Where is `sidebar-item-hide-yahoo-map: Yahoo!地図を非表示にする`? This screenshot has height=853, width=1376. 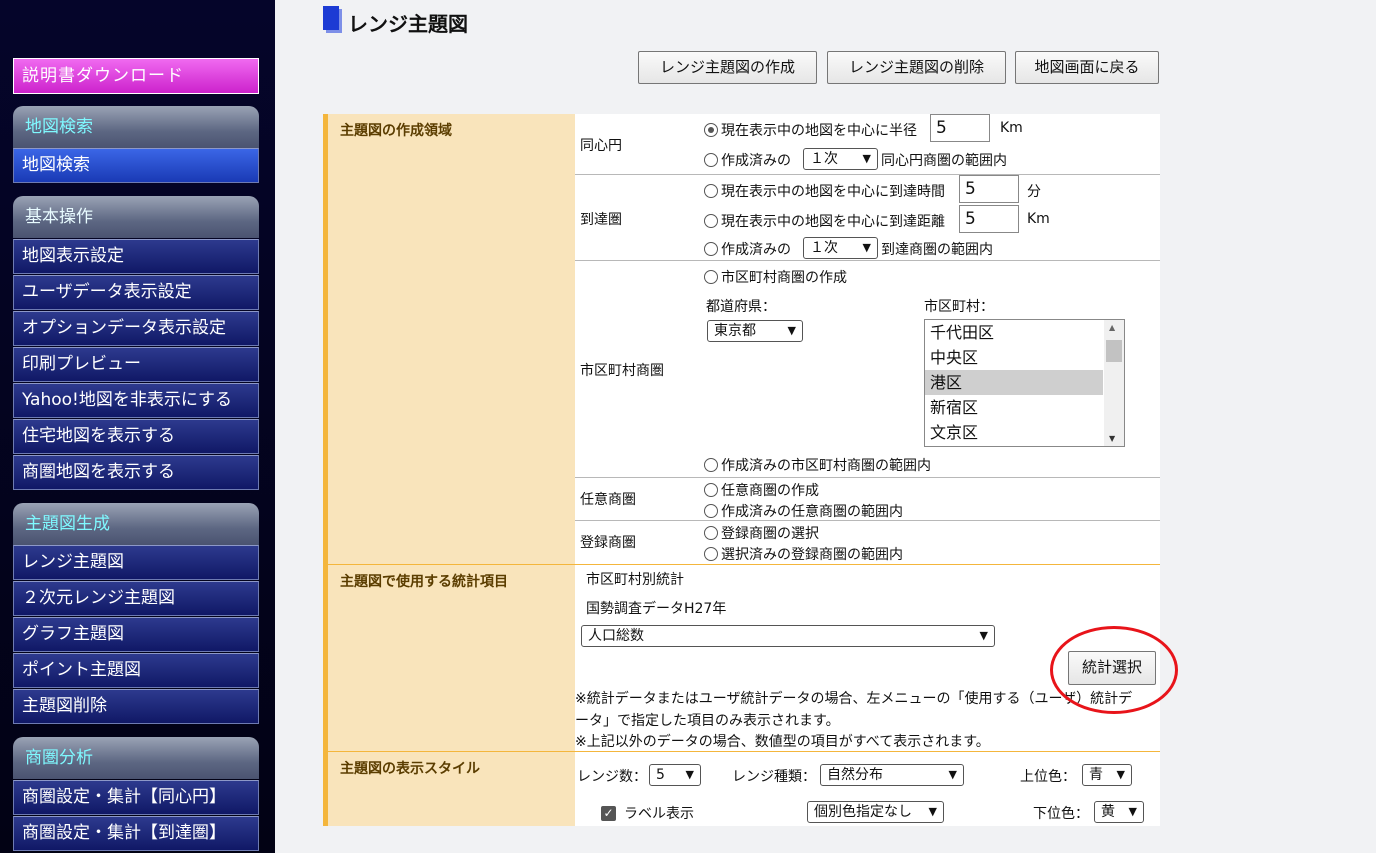
sidebar-item-hide-yahoo-map: Yahoo!地図を非表示にする is located at coordinates (136, 400).